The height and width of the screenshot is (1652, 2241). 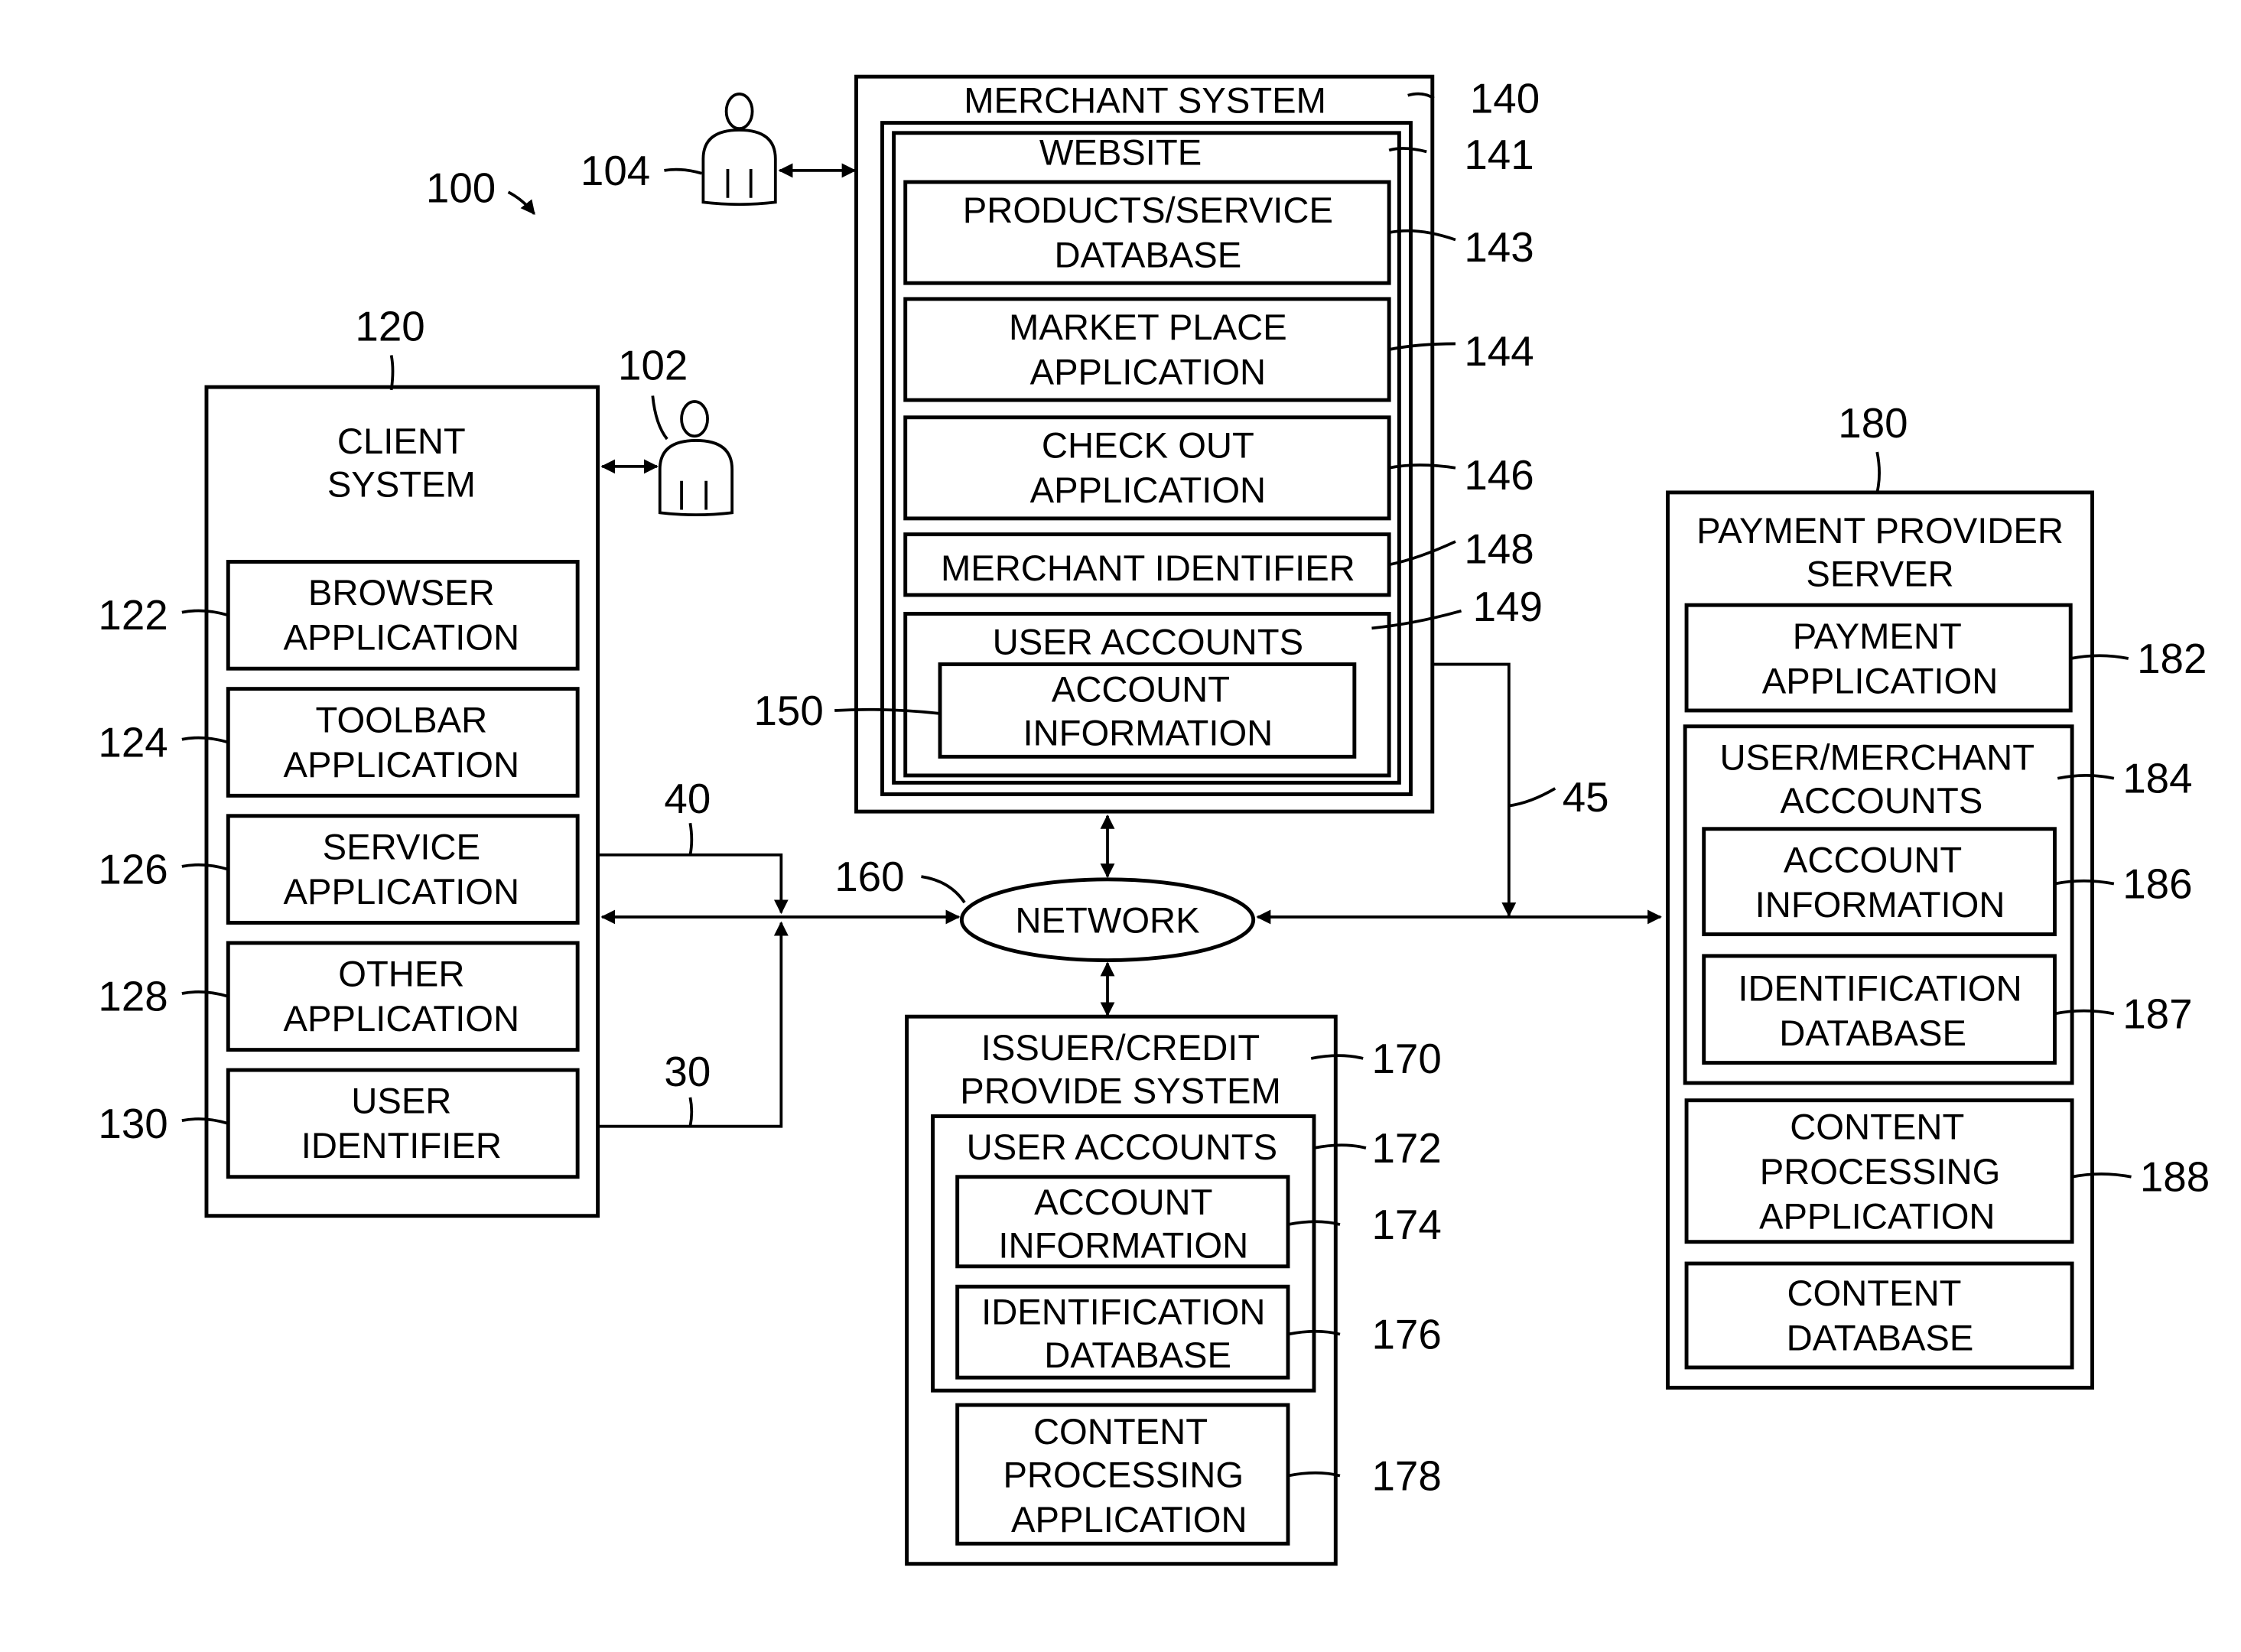 I want to click on figure-ref-arrow, so click(x=521, y=203).